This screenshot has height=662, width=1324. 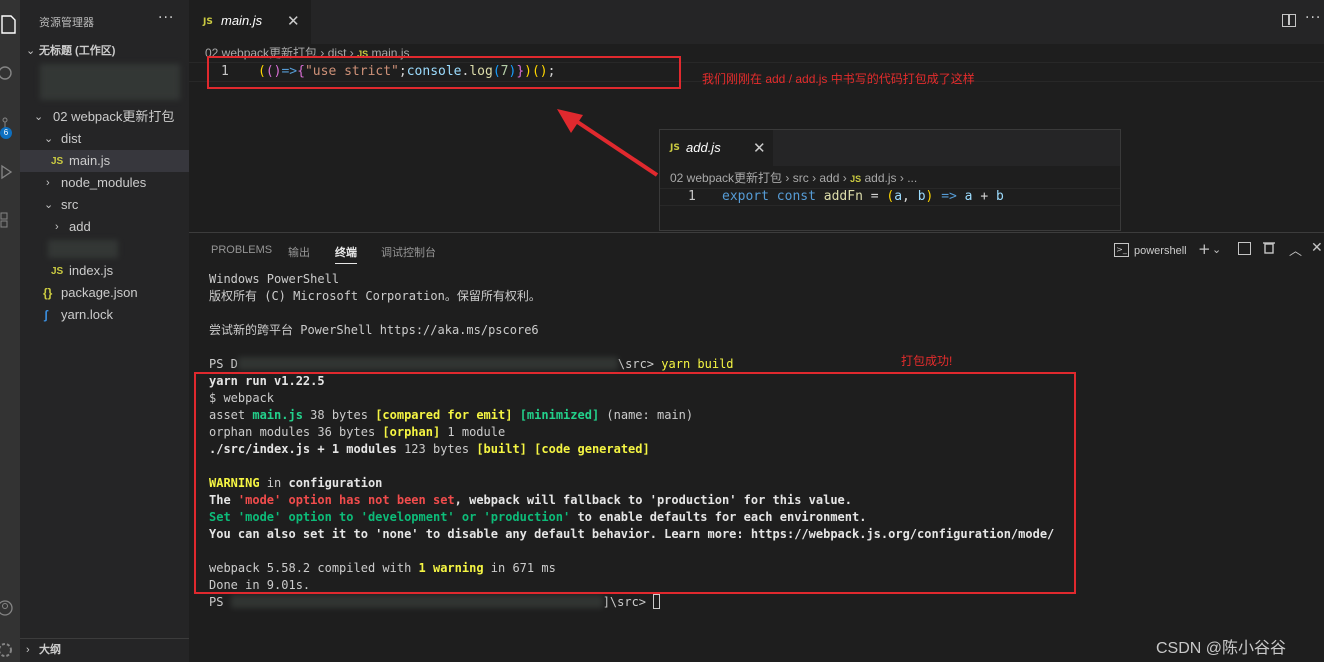 I want to click on terminal-line: Windows PowerShell, so click(x=274, y=279).